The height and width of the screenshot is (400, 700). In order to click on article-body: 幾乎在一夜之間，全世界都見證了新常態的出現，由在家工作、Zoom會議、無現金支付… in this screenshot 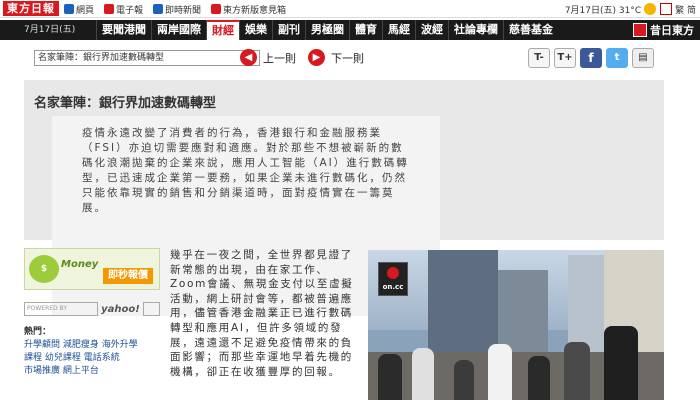, I will do `click(262, 313)`.